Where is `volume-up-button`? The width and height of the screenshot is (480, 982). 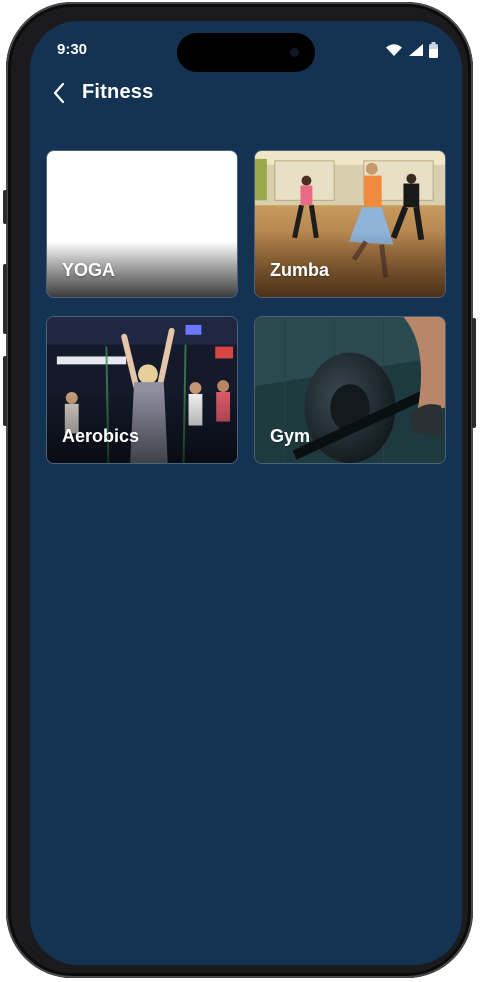
volume-up-button is located at coordinates (5, 299).